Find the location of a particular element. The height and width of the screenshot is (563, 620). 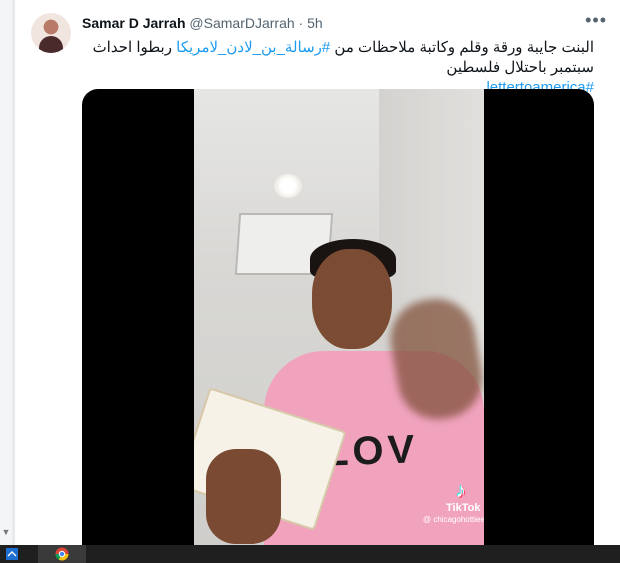

left-scroll-strip is located at coordinates (6, 272).